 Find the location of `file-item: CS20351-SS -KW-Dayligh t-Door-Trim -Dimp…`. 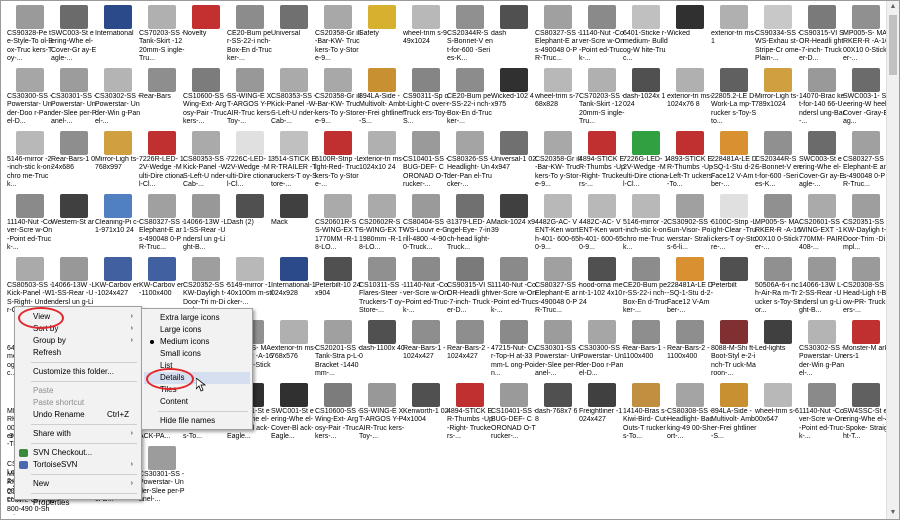

file-item: CS20351-SS -KW-Dayligh t-Door-Trim -Dimp… is located at coordinates (866, 226).